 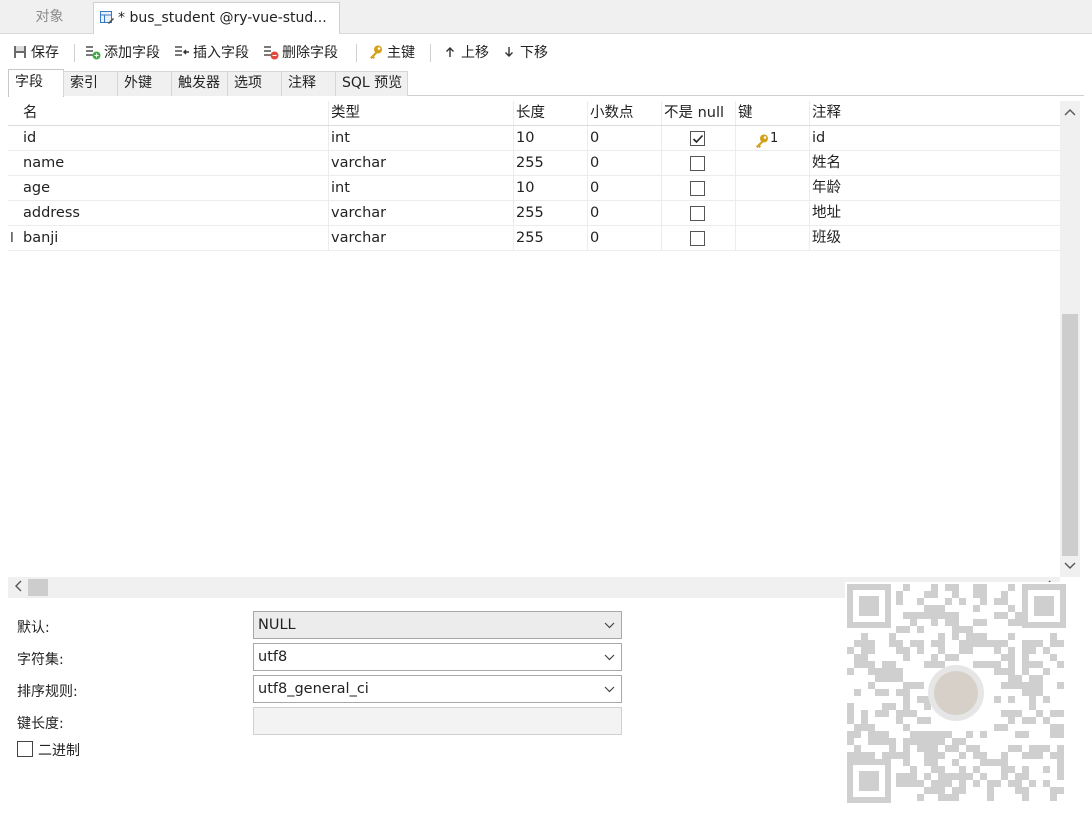 I want to click on header-length: 长度, so click(x=530, y=113).